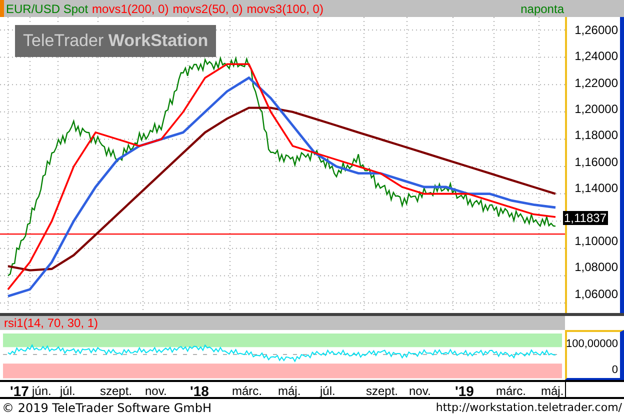  I want to click on axis-label: 1,08000, so click(596, 268).